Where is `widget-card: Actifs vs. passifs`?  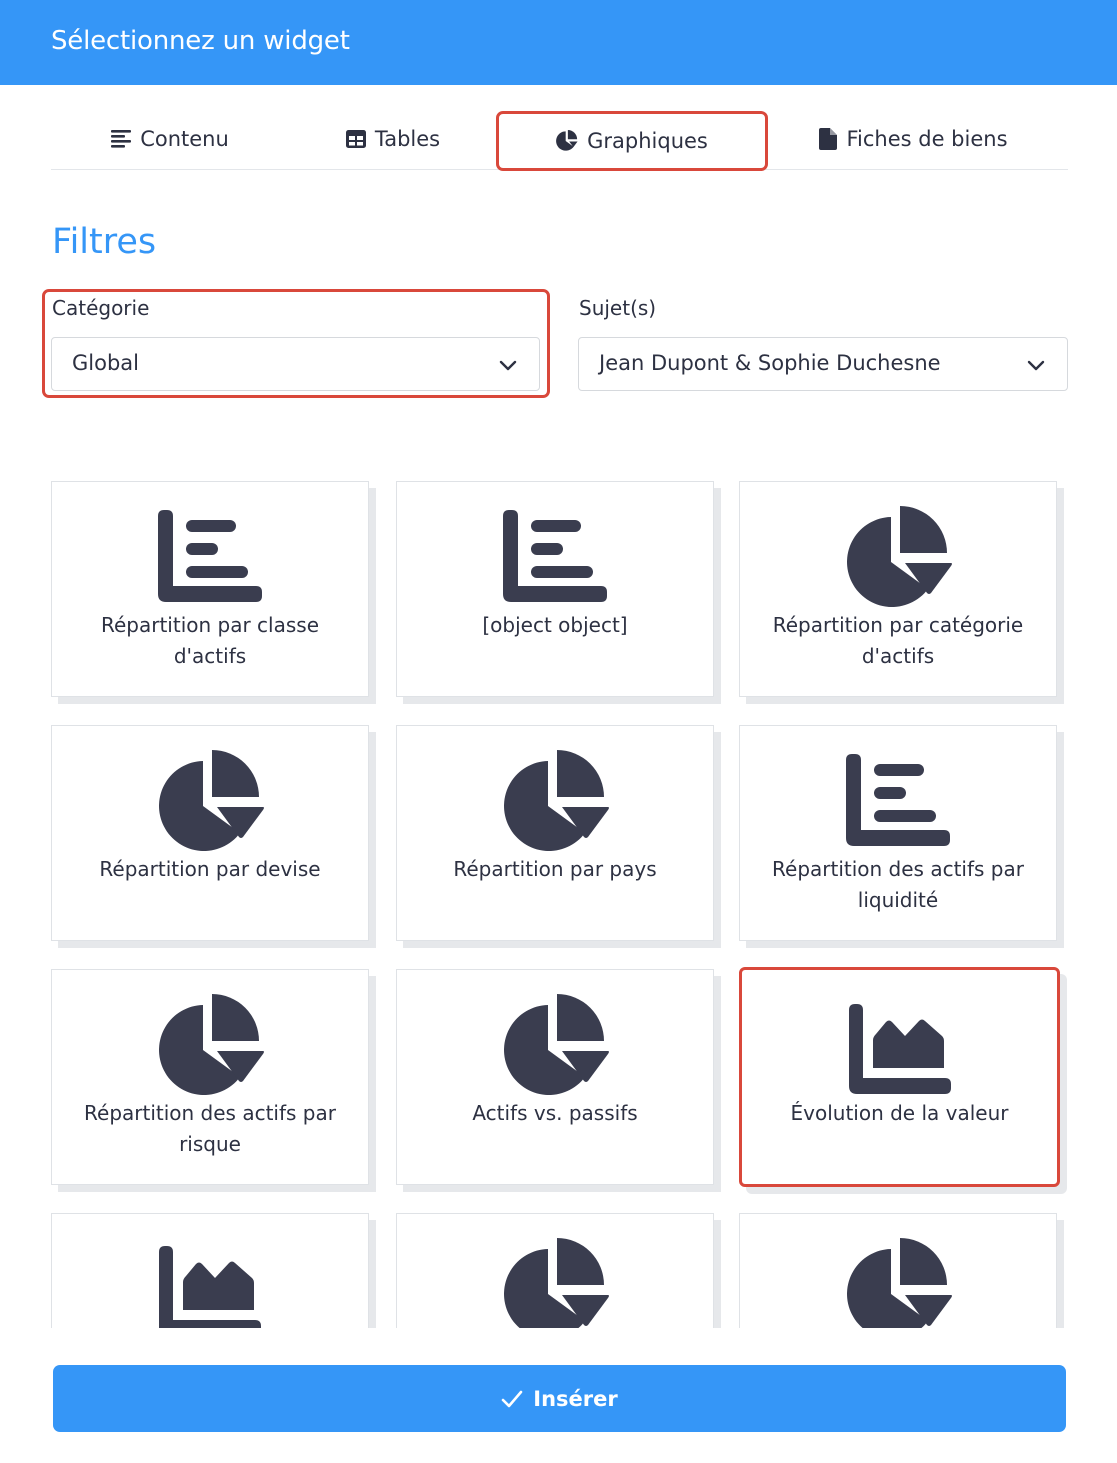 widget-card: Actifs vs. passifs is located at coordinates (555, 1077).